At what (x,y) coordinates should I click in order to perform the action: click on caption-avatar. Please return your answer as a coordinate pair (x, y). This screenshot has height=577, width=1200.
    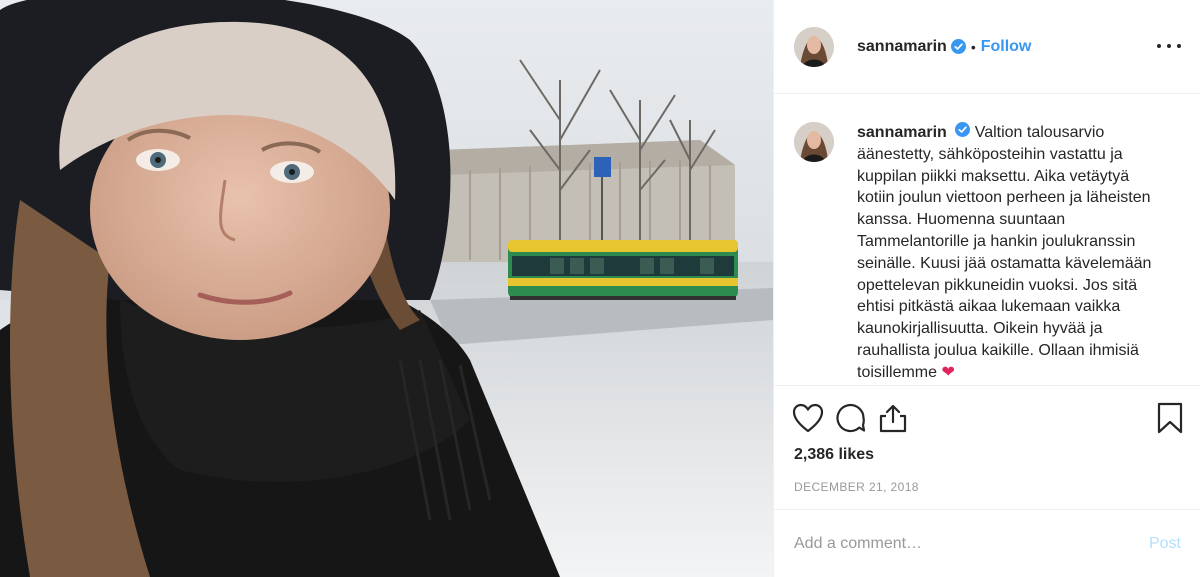
    Looking at the image, I should click on (814, 142).